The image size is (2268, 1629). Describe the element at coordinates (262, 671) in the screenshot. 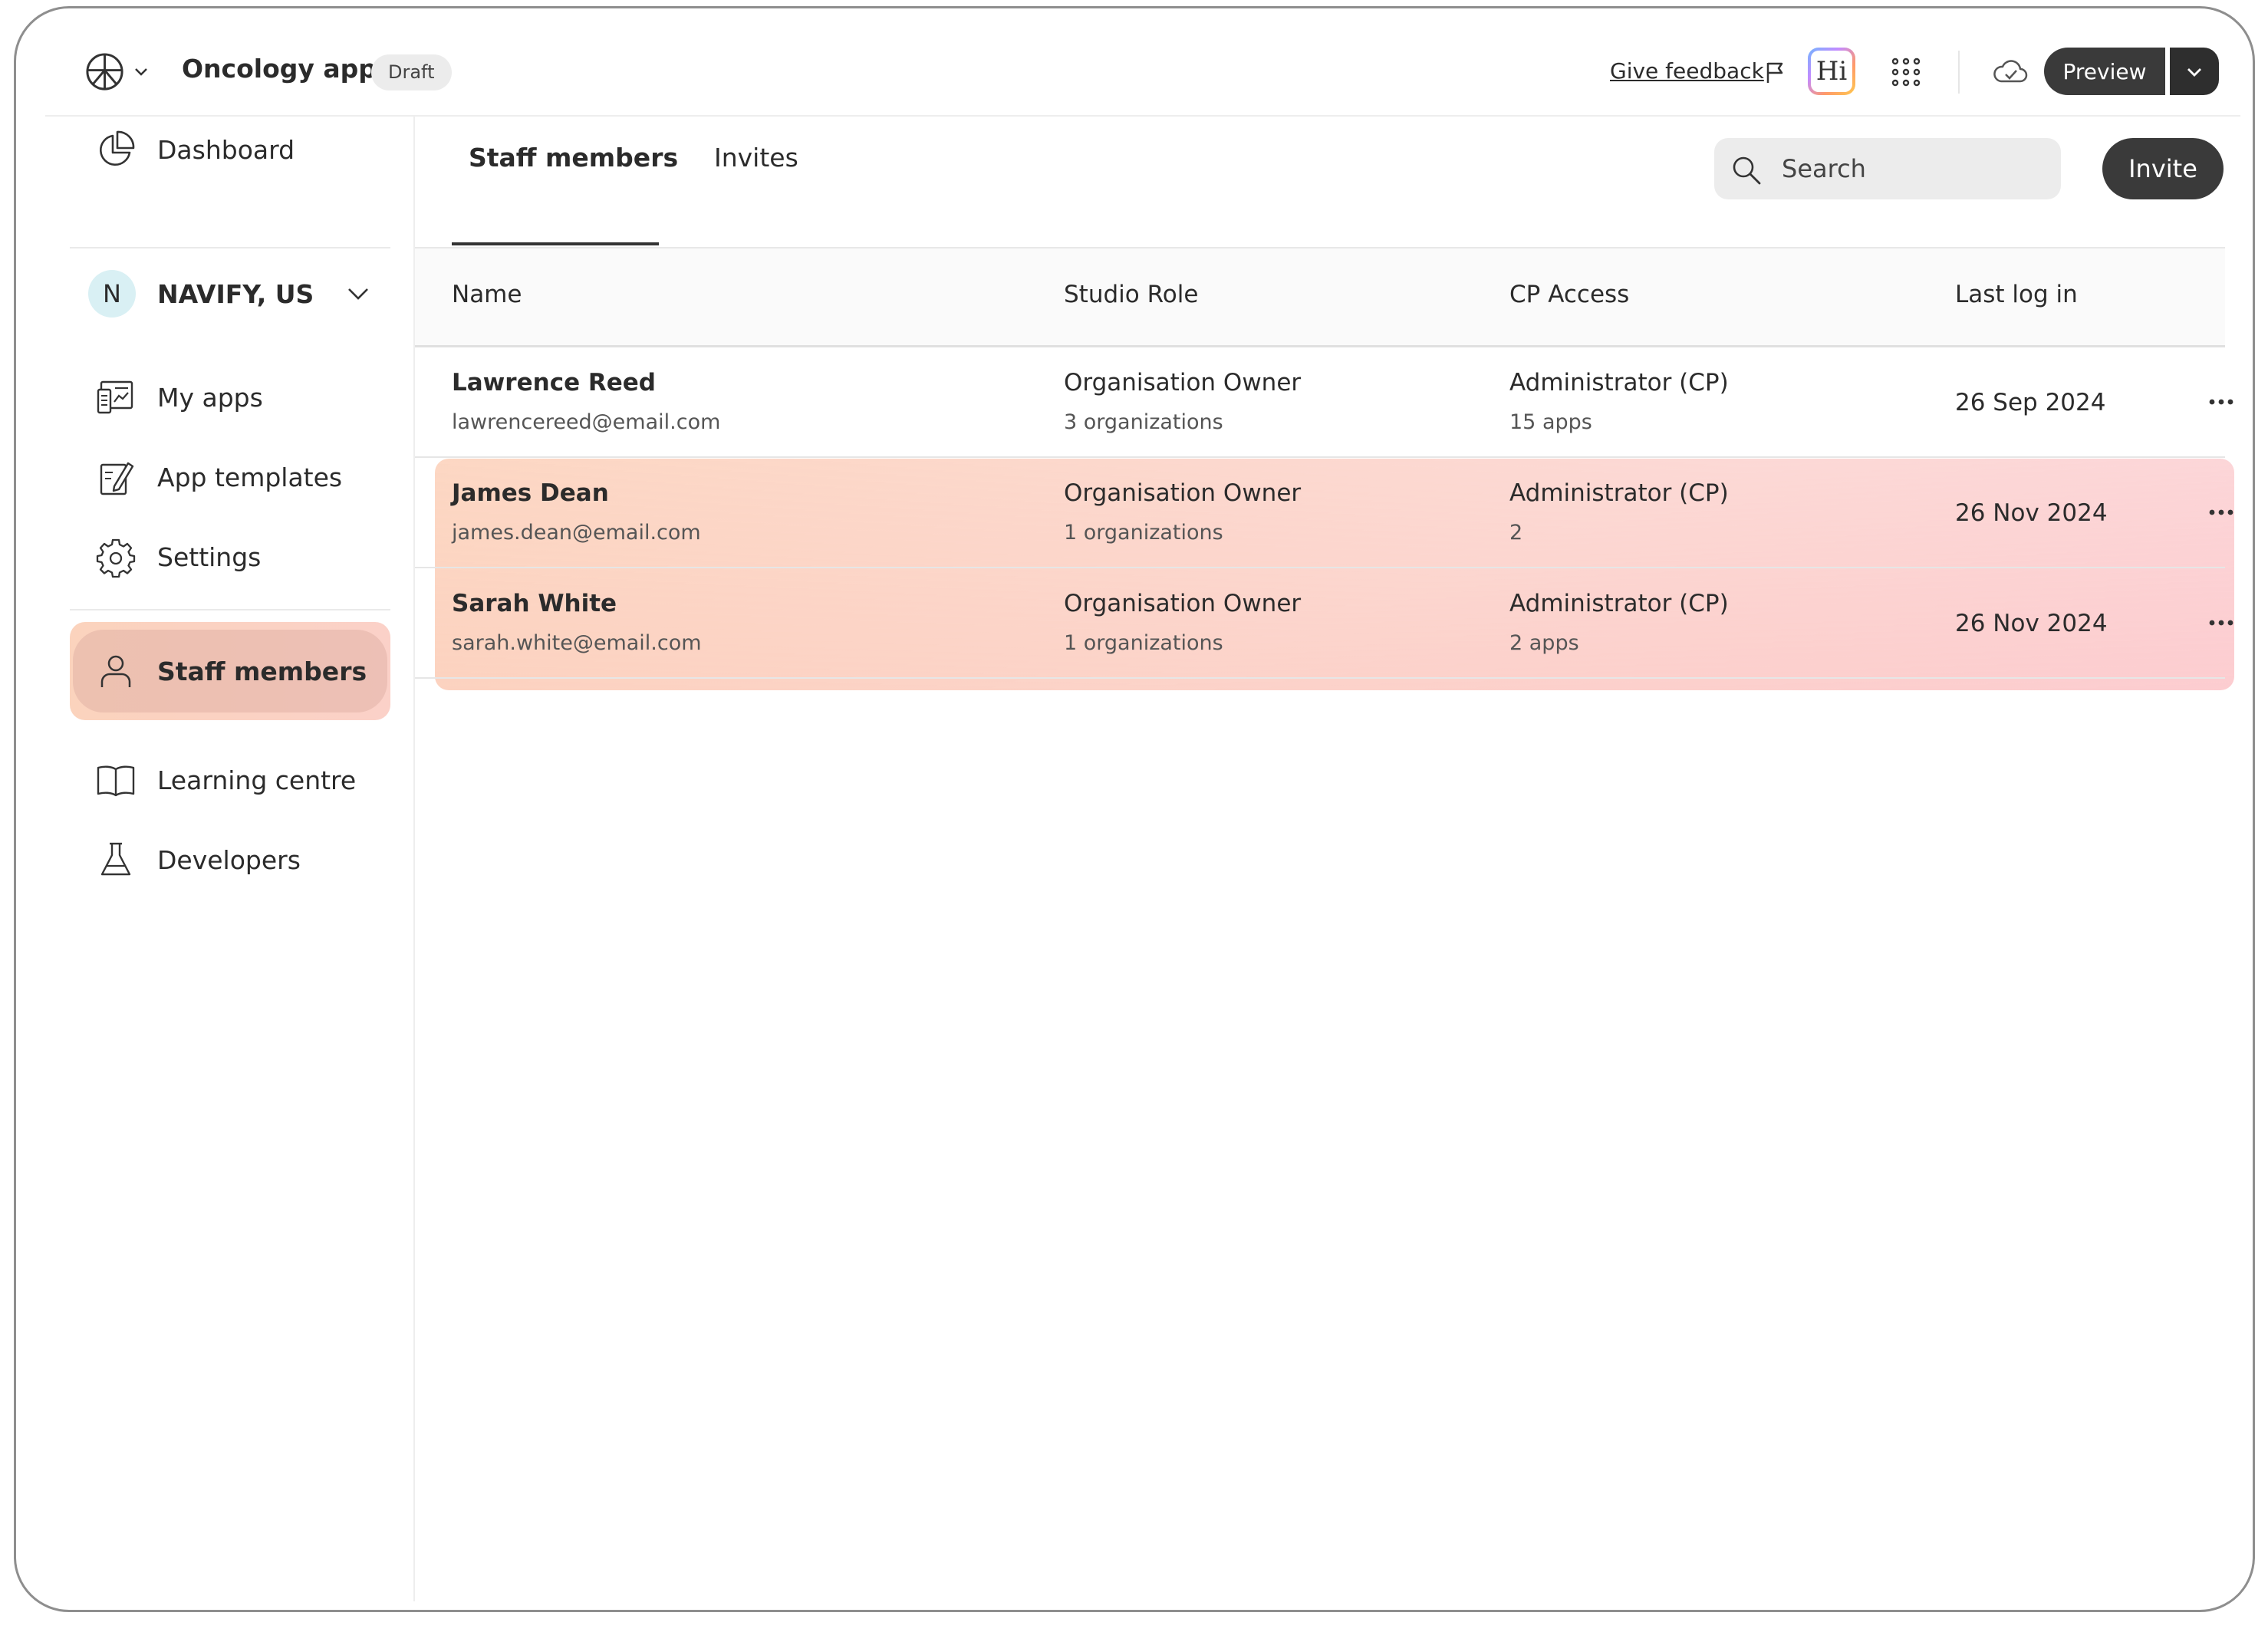

I see `sidebar-item-label: Staff members` at that location.